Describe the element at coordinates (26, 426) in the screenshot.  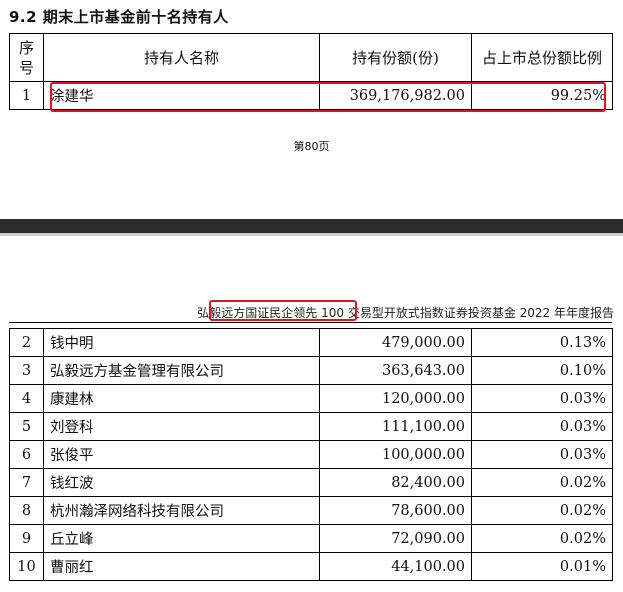
I see `row-seq: 5` at that location.